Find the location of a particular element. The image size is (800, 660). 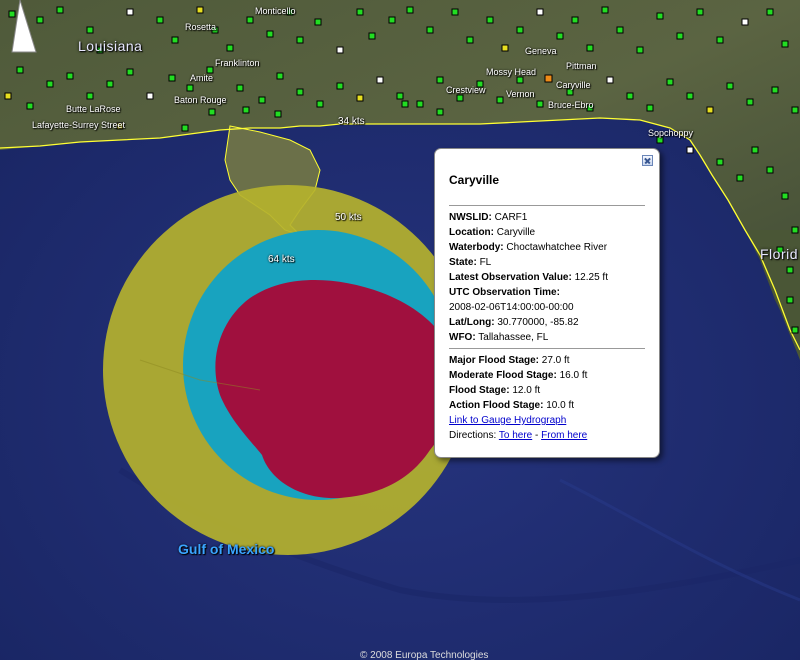

gauge-marker-caryville is located at coordinates (548, 78).